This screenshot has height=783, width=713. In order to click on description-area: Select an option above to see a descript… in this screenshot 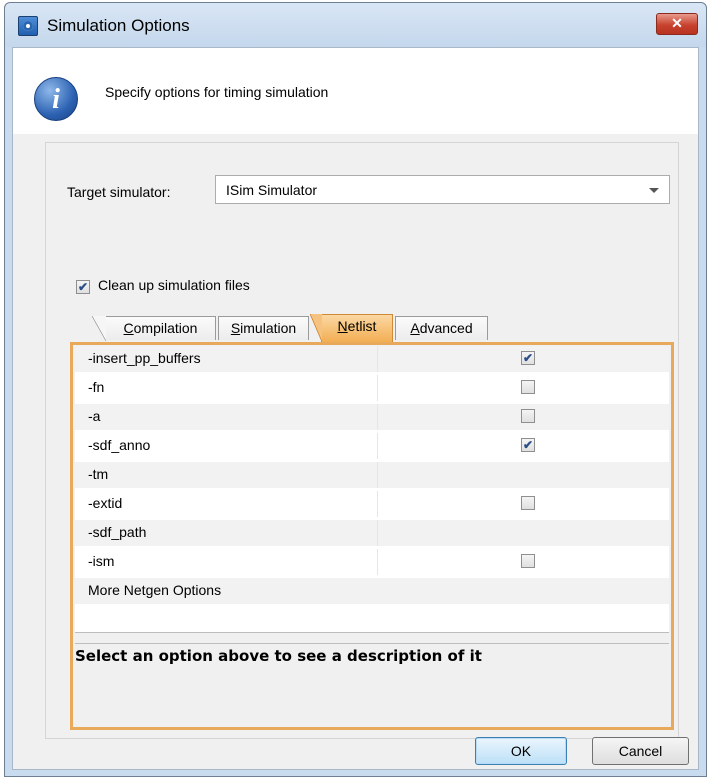, I will do `click(372, 684)`.